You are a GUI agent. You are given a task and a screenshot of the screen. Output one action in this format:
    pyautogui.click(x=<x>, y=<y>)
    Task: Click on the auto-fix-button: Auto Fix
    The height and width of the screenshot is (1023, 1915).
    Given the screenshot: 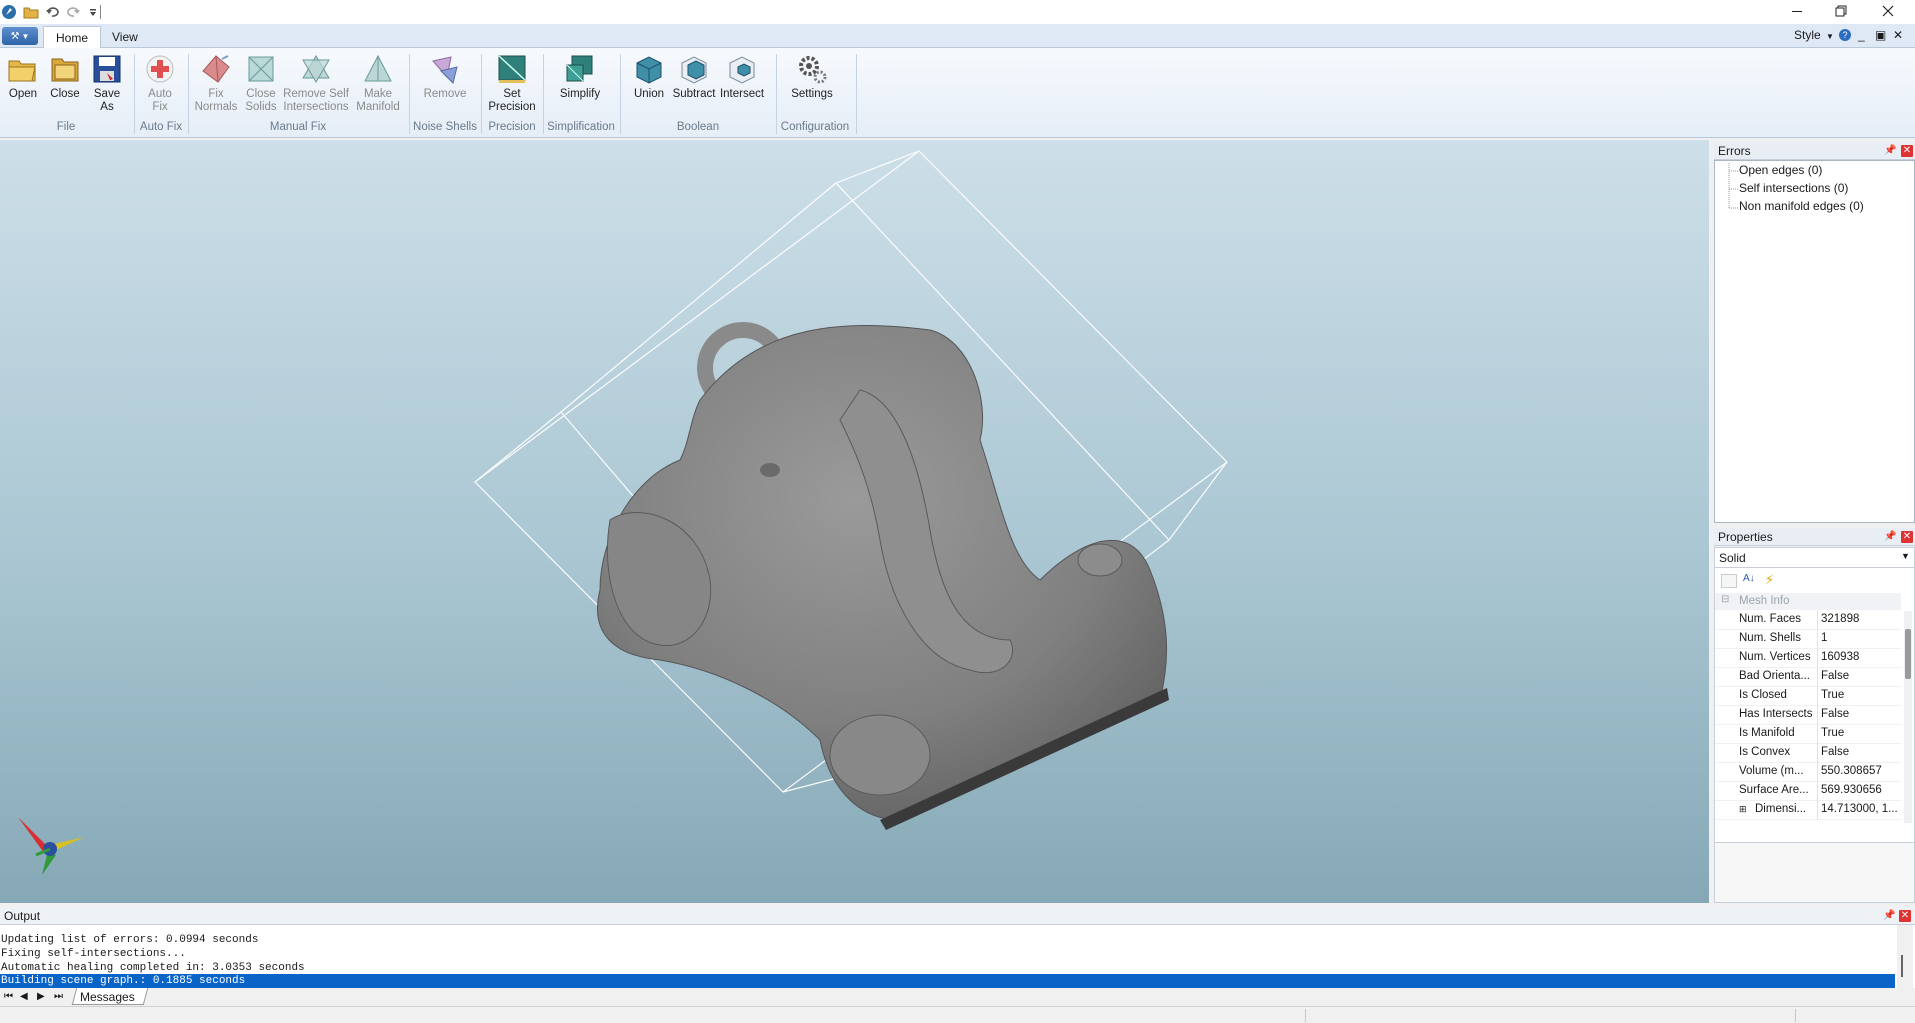 What is the action you would take?
    pyautogui.click(x=160, y=83)
    